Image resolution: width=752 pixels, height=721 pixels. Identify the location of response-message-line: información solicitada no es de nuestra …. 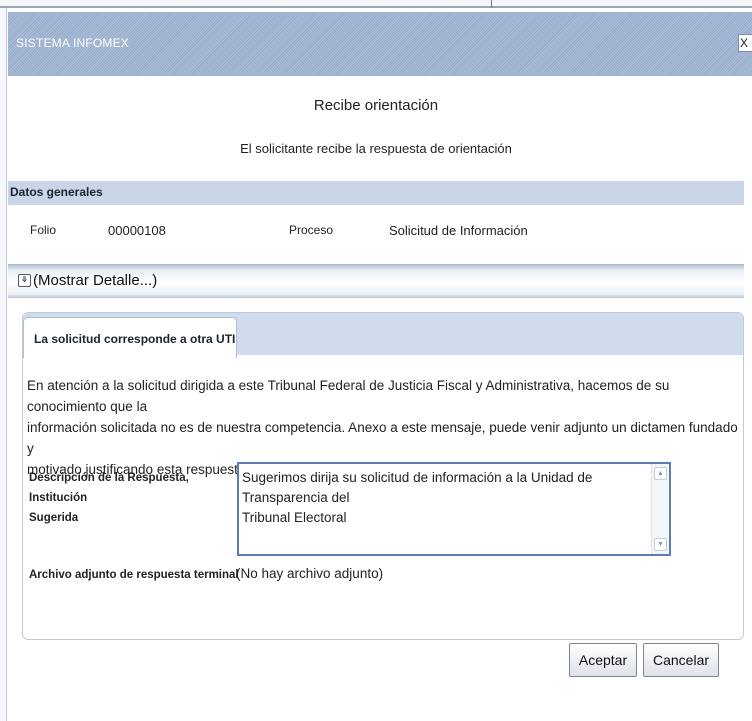
(382, 438).